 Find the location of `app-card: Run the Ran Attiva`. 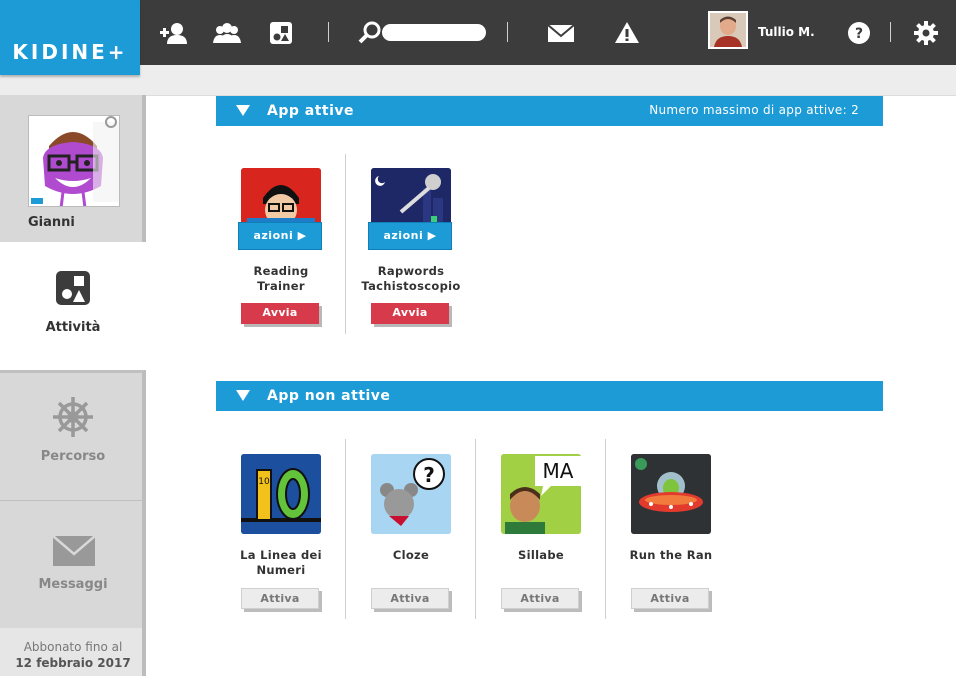

app-card: Run the Ran Attiva is located at coordinates (671, 534).